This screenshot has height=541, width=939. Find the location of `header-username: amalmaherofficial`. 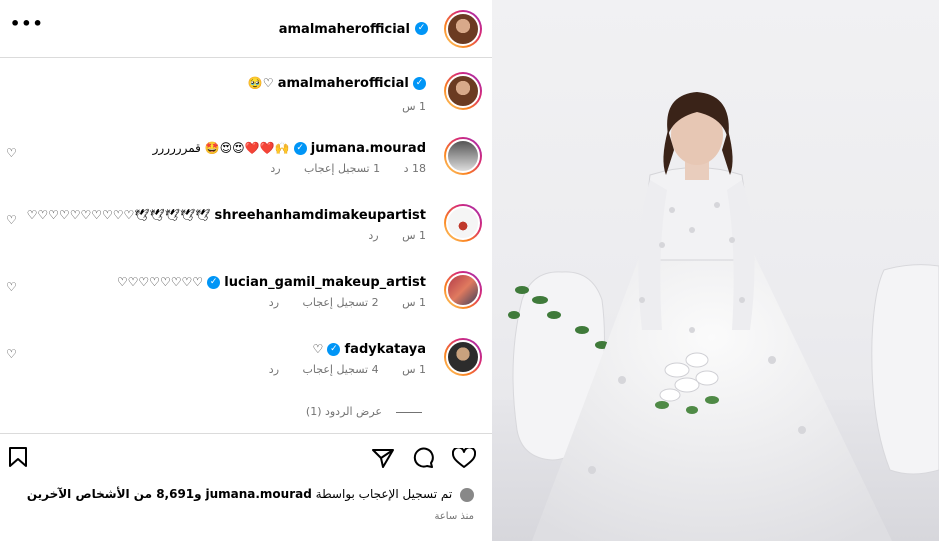

header-username: amalmaherofficial is located at coordinates (344, 29).